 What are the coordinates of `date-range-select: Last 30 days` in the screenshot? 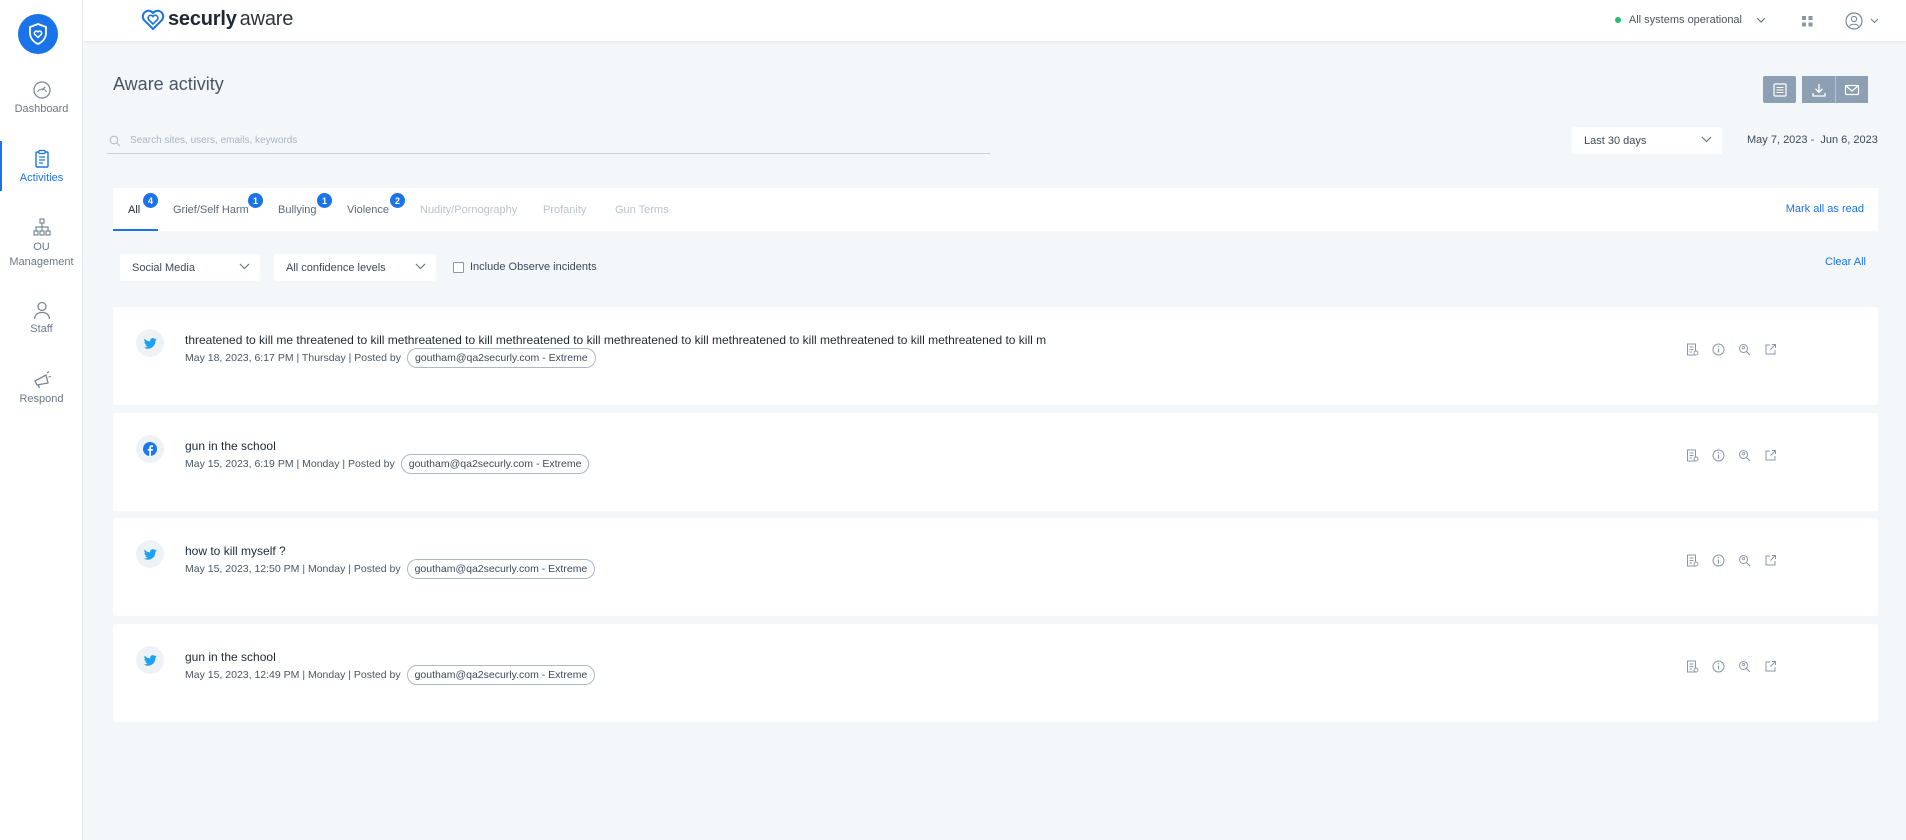 It's located at (1647, 140).